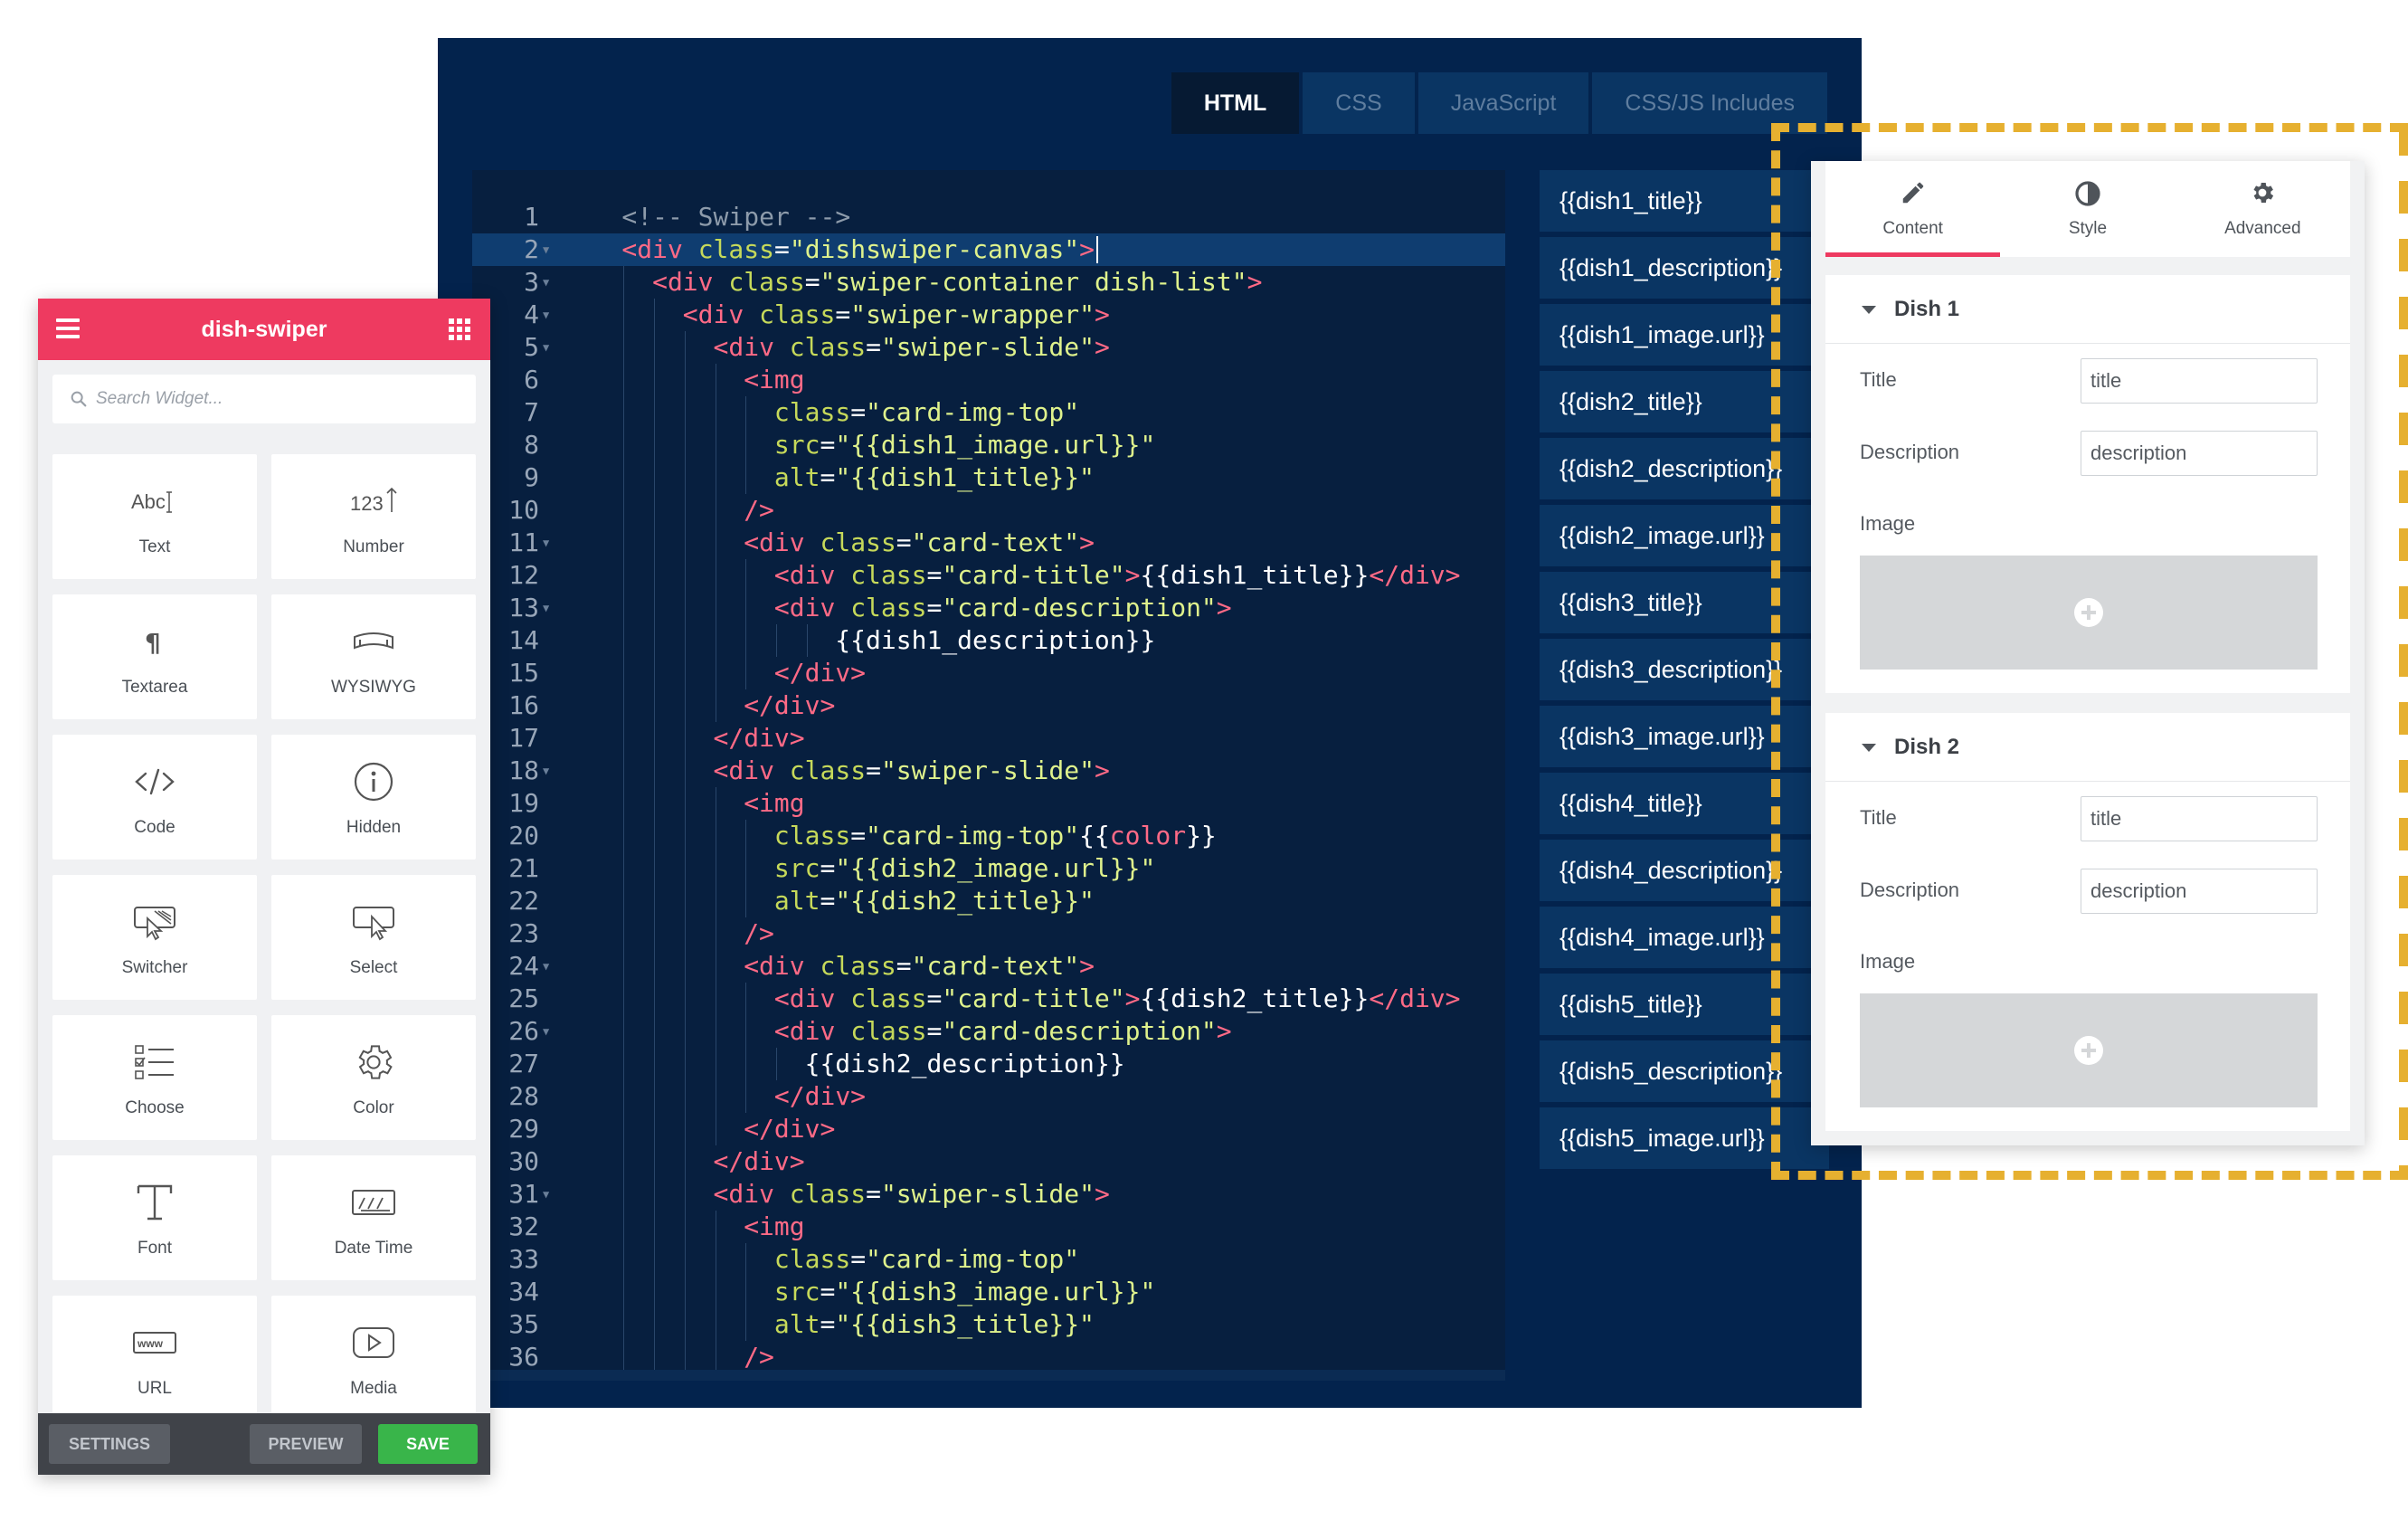  What do you see at coordinates (685, 1260) in the screenshot?
I see `indent-guide` at bounding box center [685, 1260].